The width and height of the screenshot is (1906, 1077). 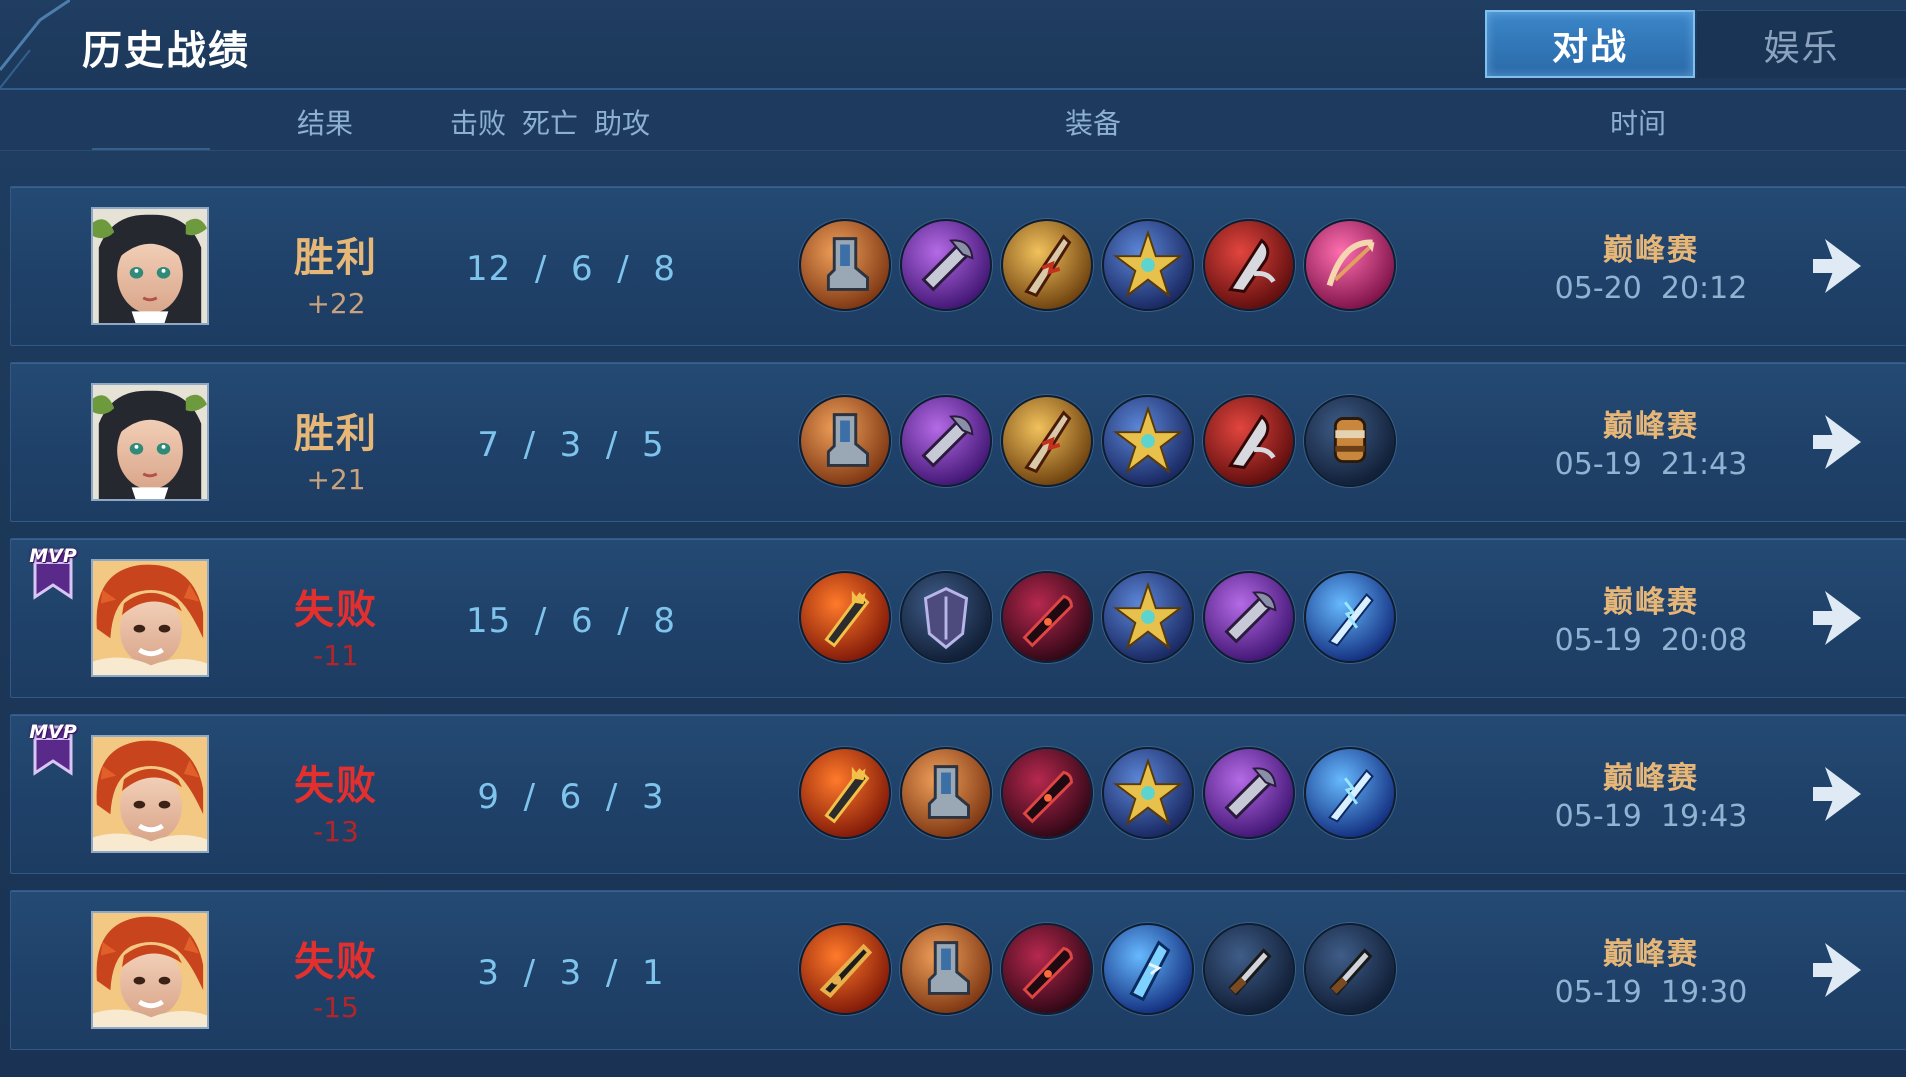 What do you see at coordinates (1350, 265) in the screenshot?
I see `pink-bow-icon` at bounding box center [1350, 265].